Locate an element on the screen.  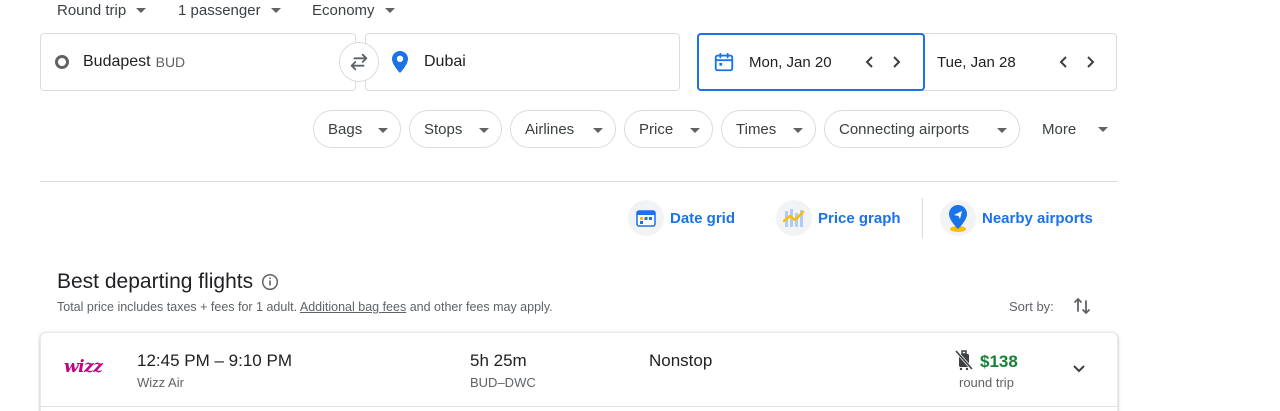
flight-route: BUD–DWC is located at coordinates (503, 382).